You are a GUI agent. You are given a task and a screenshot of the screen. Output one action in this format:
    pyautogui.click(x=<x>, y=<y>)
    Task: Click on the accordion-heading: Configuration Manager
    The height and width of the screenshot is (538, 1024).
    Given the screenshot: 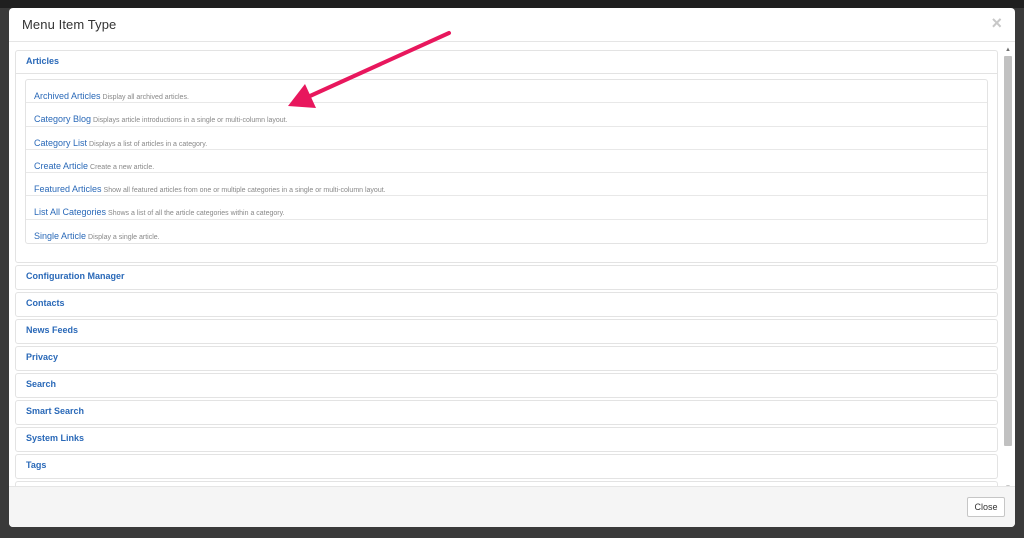 What is the action you would take?
    pyautogui.click(x=506, y=277)
    